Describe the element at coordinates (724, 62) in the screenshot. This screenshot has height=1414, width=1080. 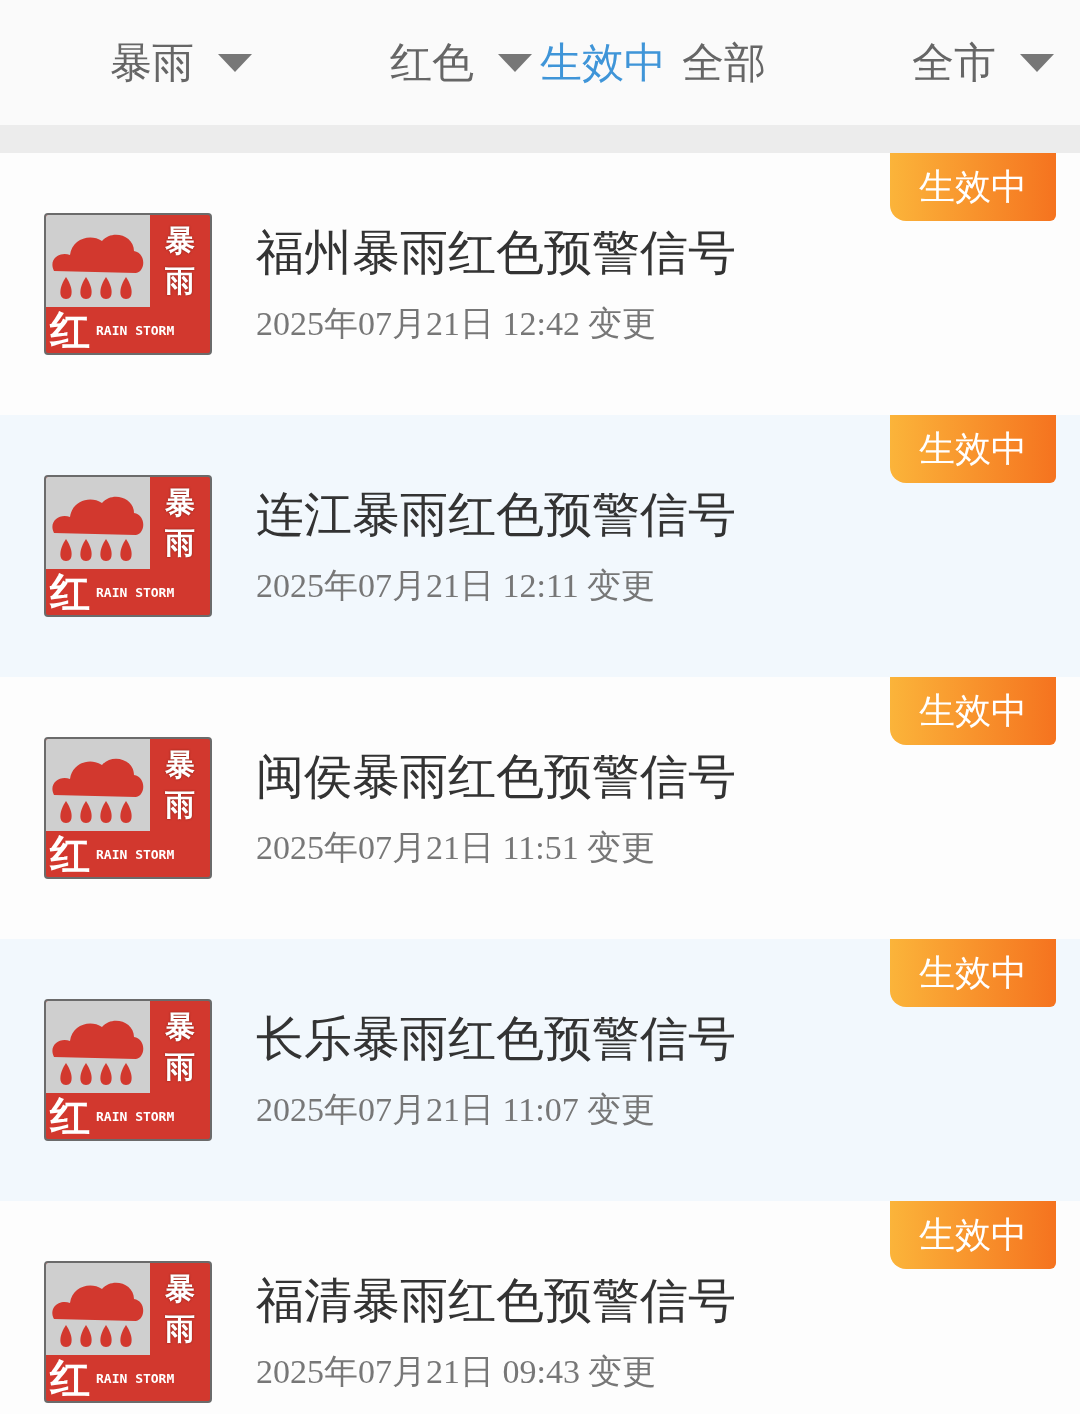
I see `status-tab: 全部` at that location.